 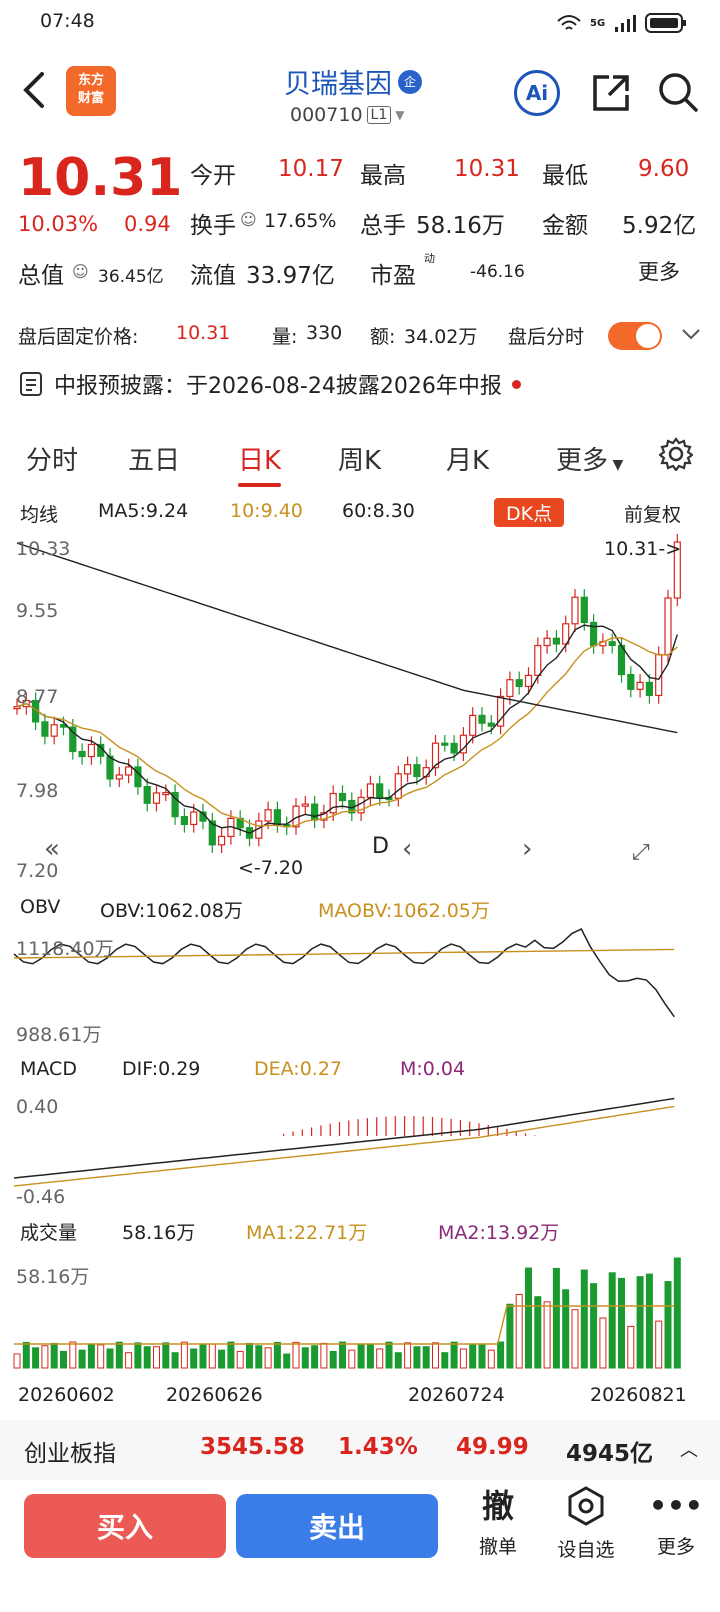 What do you see at coordinates (290, 276) in the screenshot?
I see `float-value: 33.97亿` at bounding box center [290, 276].